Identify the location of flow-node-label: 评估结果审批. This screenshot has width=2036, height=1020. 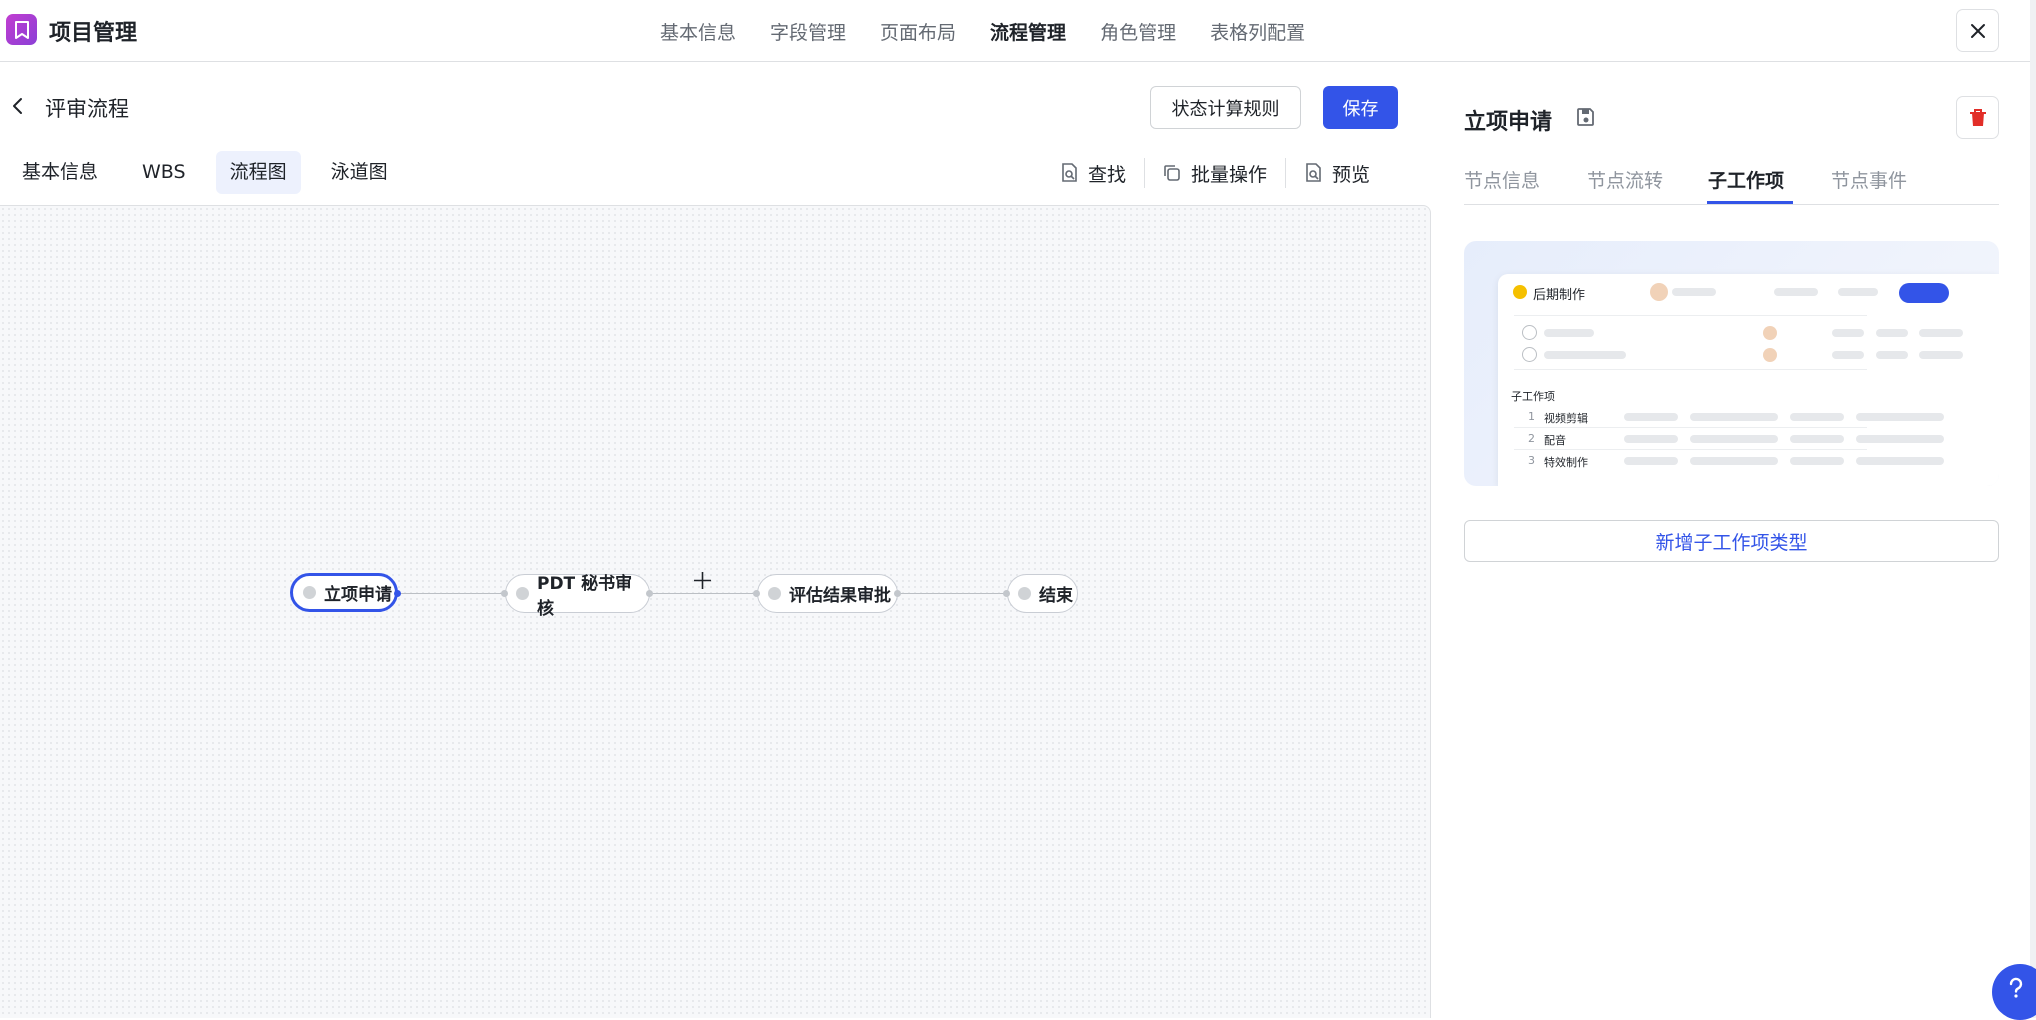
(840, 596).